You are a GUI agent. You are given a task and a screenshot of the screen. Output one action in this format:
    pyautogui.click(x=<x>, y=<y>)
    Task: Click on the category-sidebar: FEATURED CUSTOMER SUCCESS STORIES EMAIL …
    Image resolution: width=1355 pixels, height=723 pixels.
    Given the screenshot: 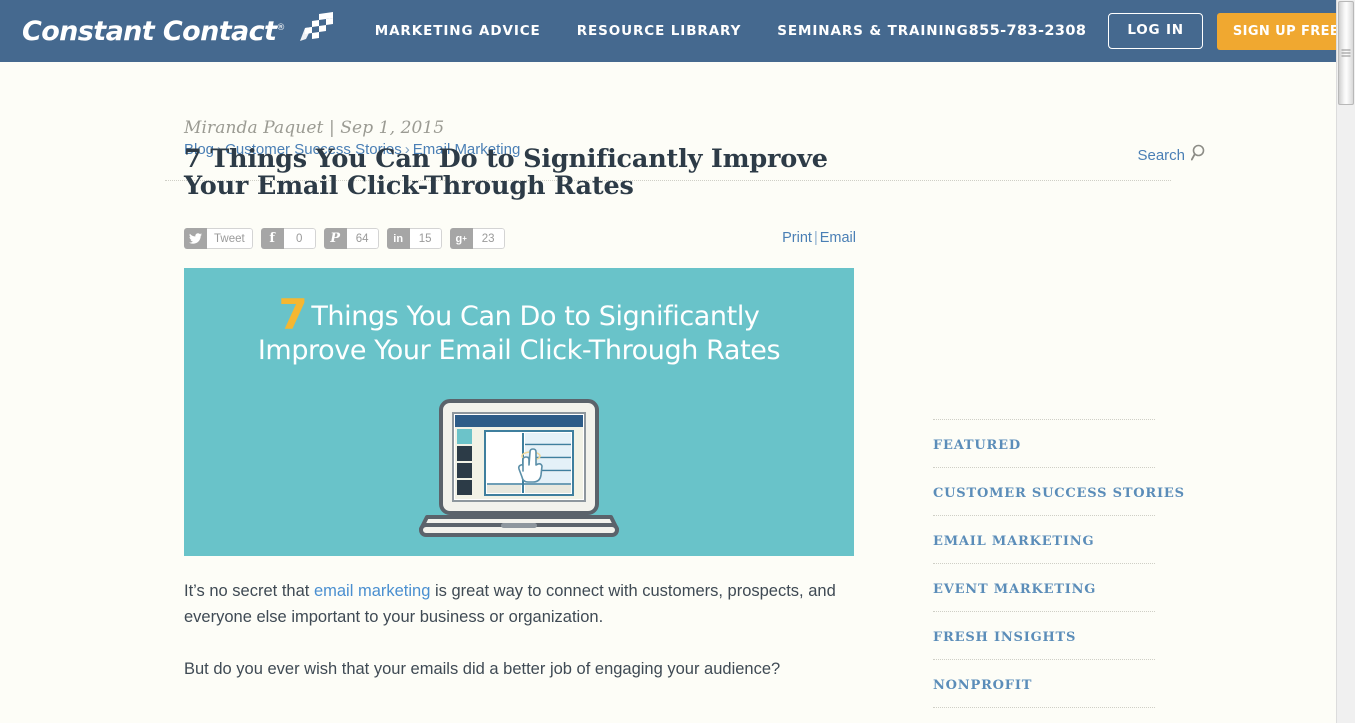 What is the action you would take?
    pyautogui.click(x=1058, y=571)
    